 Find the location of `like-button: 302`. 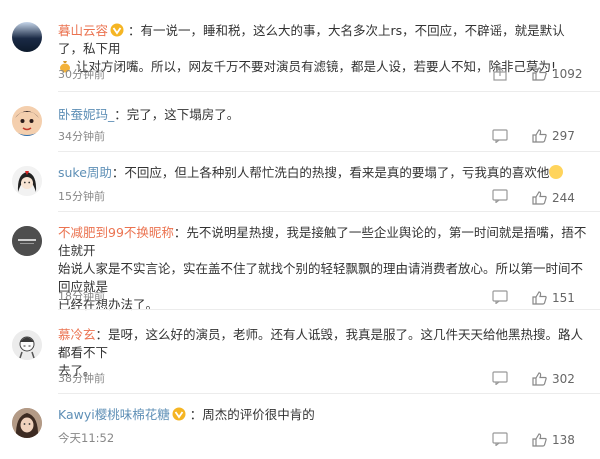

like-button: 302 is located at coordinates (553, 379).